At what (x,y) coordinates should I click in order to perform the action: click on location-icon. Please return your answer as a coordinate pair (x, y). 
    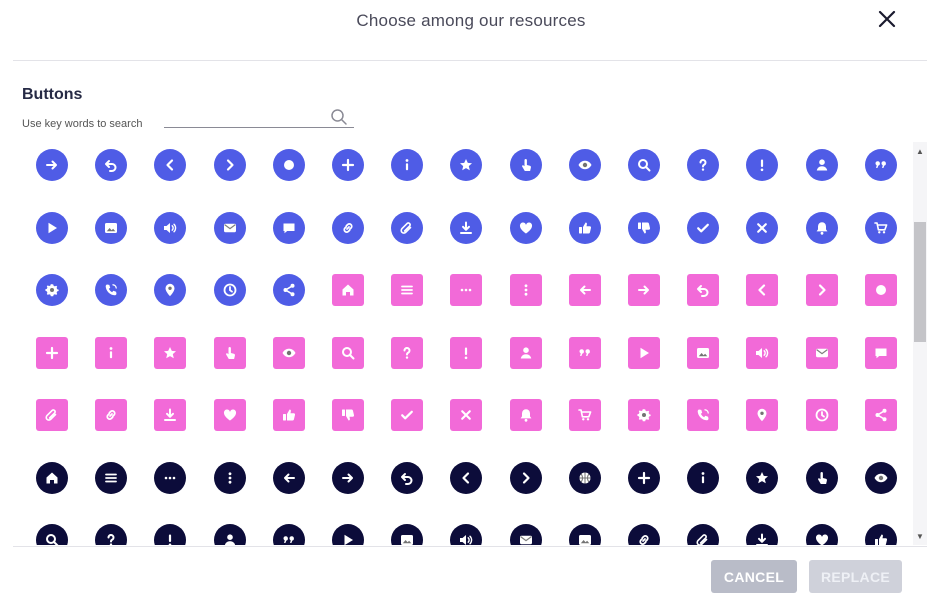
    Looking at the image, I should click on (762, 415).